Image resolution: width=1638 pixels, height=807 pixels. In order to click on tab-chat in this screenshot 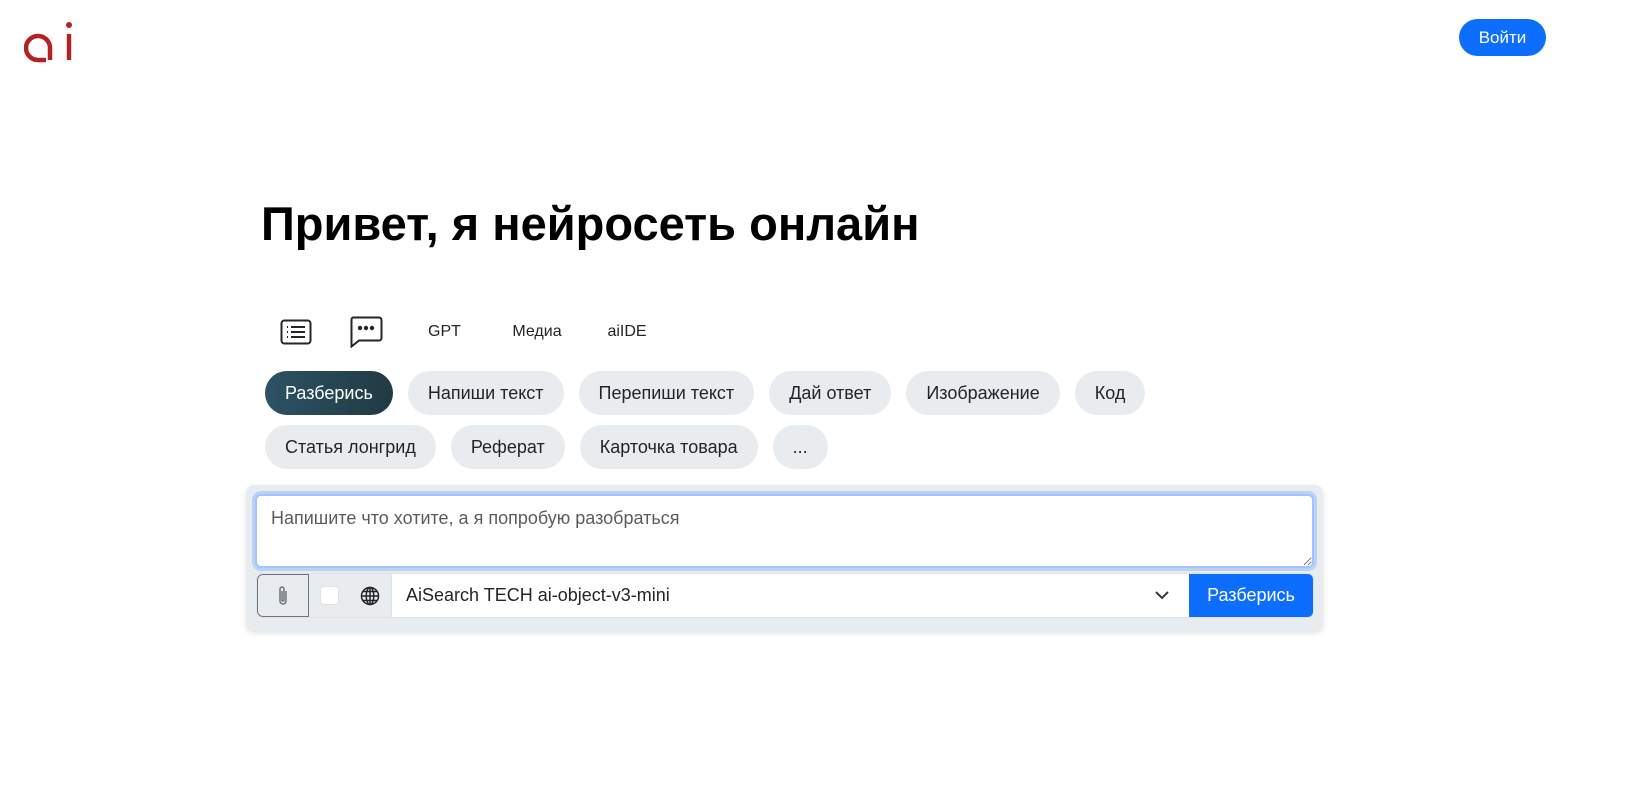, I will do `click(366, 332)`.